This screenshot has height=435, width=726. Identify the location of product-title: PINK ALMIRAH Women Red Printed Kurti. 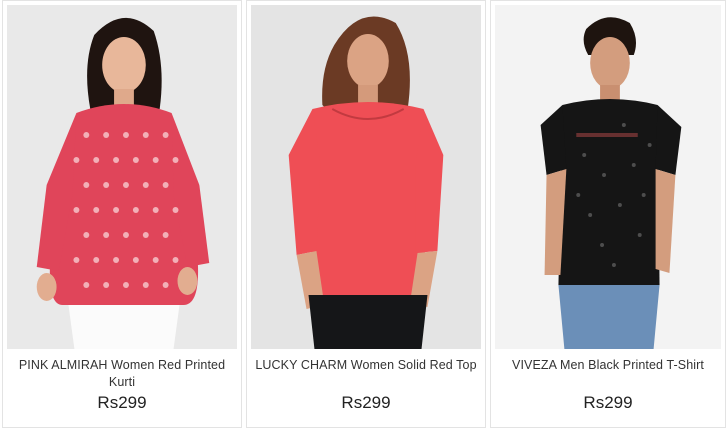
(122, 374).